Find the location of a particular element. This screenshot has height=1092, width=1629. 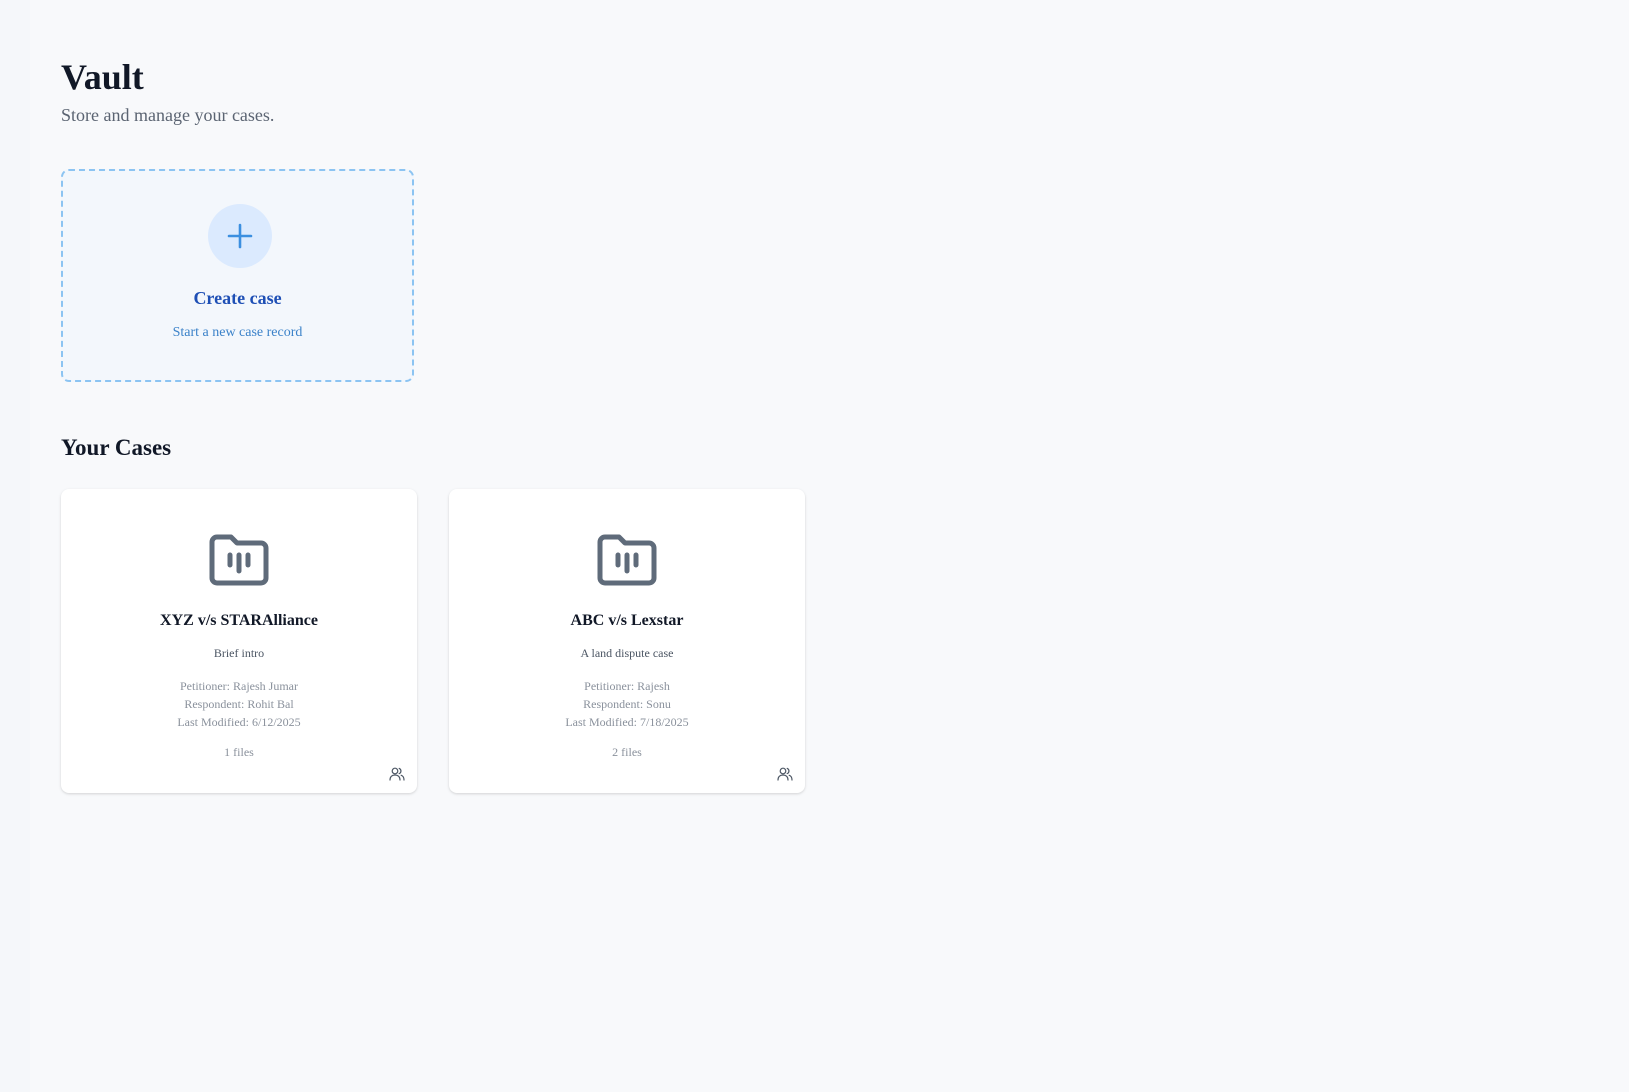

plus-icon is located at coordinates (240, 236).